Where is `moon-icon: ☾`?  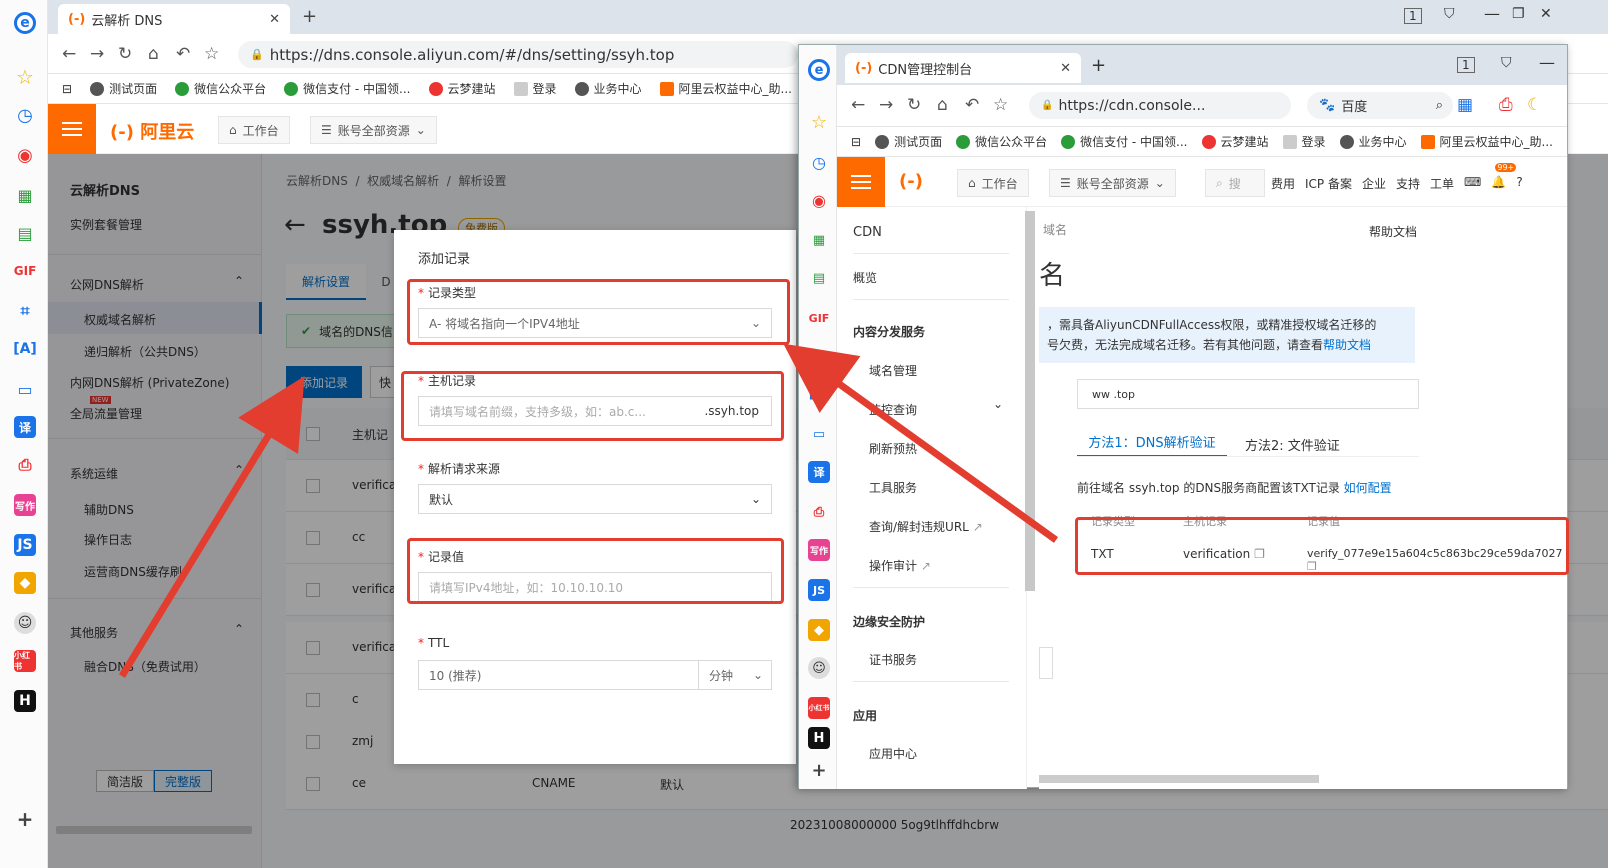
moon-icon: ☾ is located at coordinates (1534, 105).